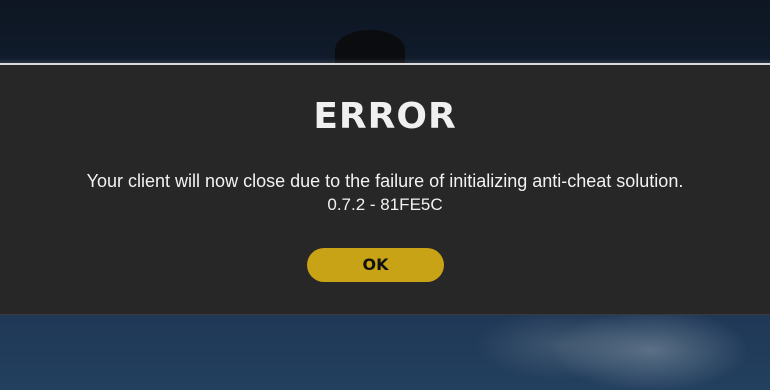  Describe the element at coordinates (385, 116) in the screenshot. I see `dialog-title: ERROR` at that location.